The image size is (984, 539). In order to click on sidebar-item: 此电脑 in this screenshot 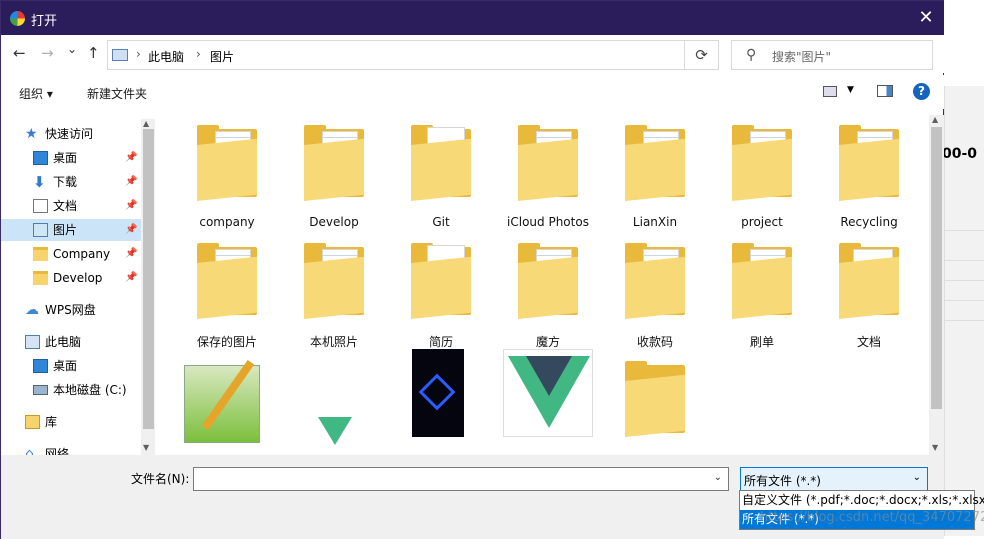, I will do `click(71, 342)`.